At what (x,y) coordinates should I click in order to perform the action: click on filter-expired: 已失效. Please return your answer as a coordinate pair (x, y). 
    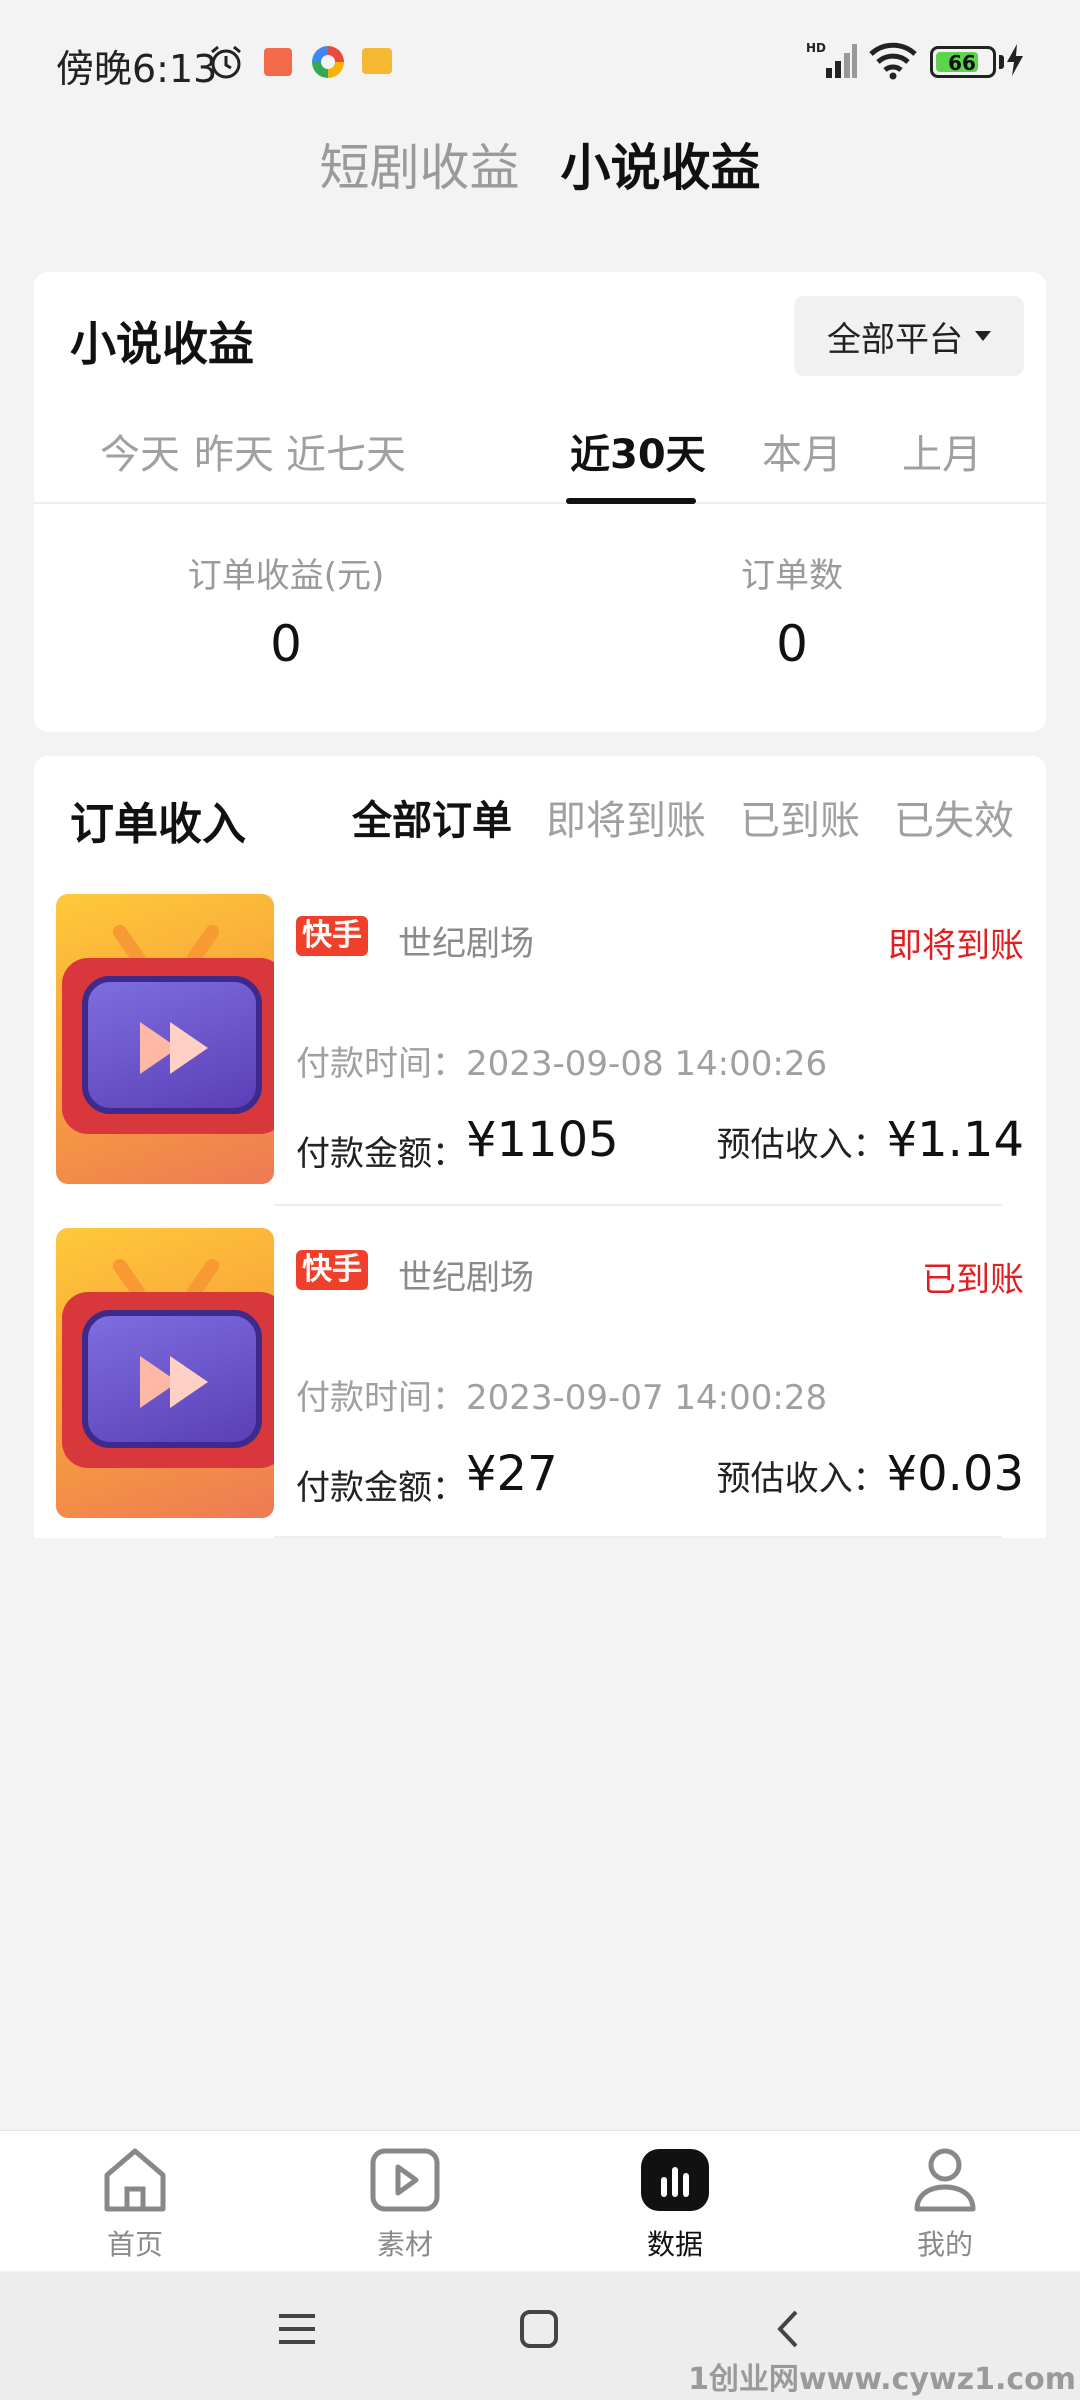
    Looking at the image, I should click on (954, 817).